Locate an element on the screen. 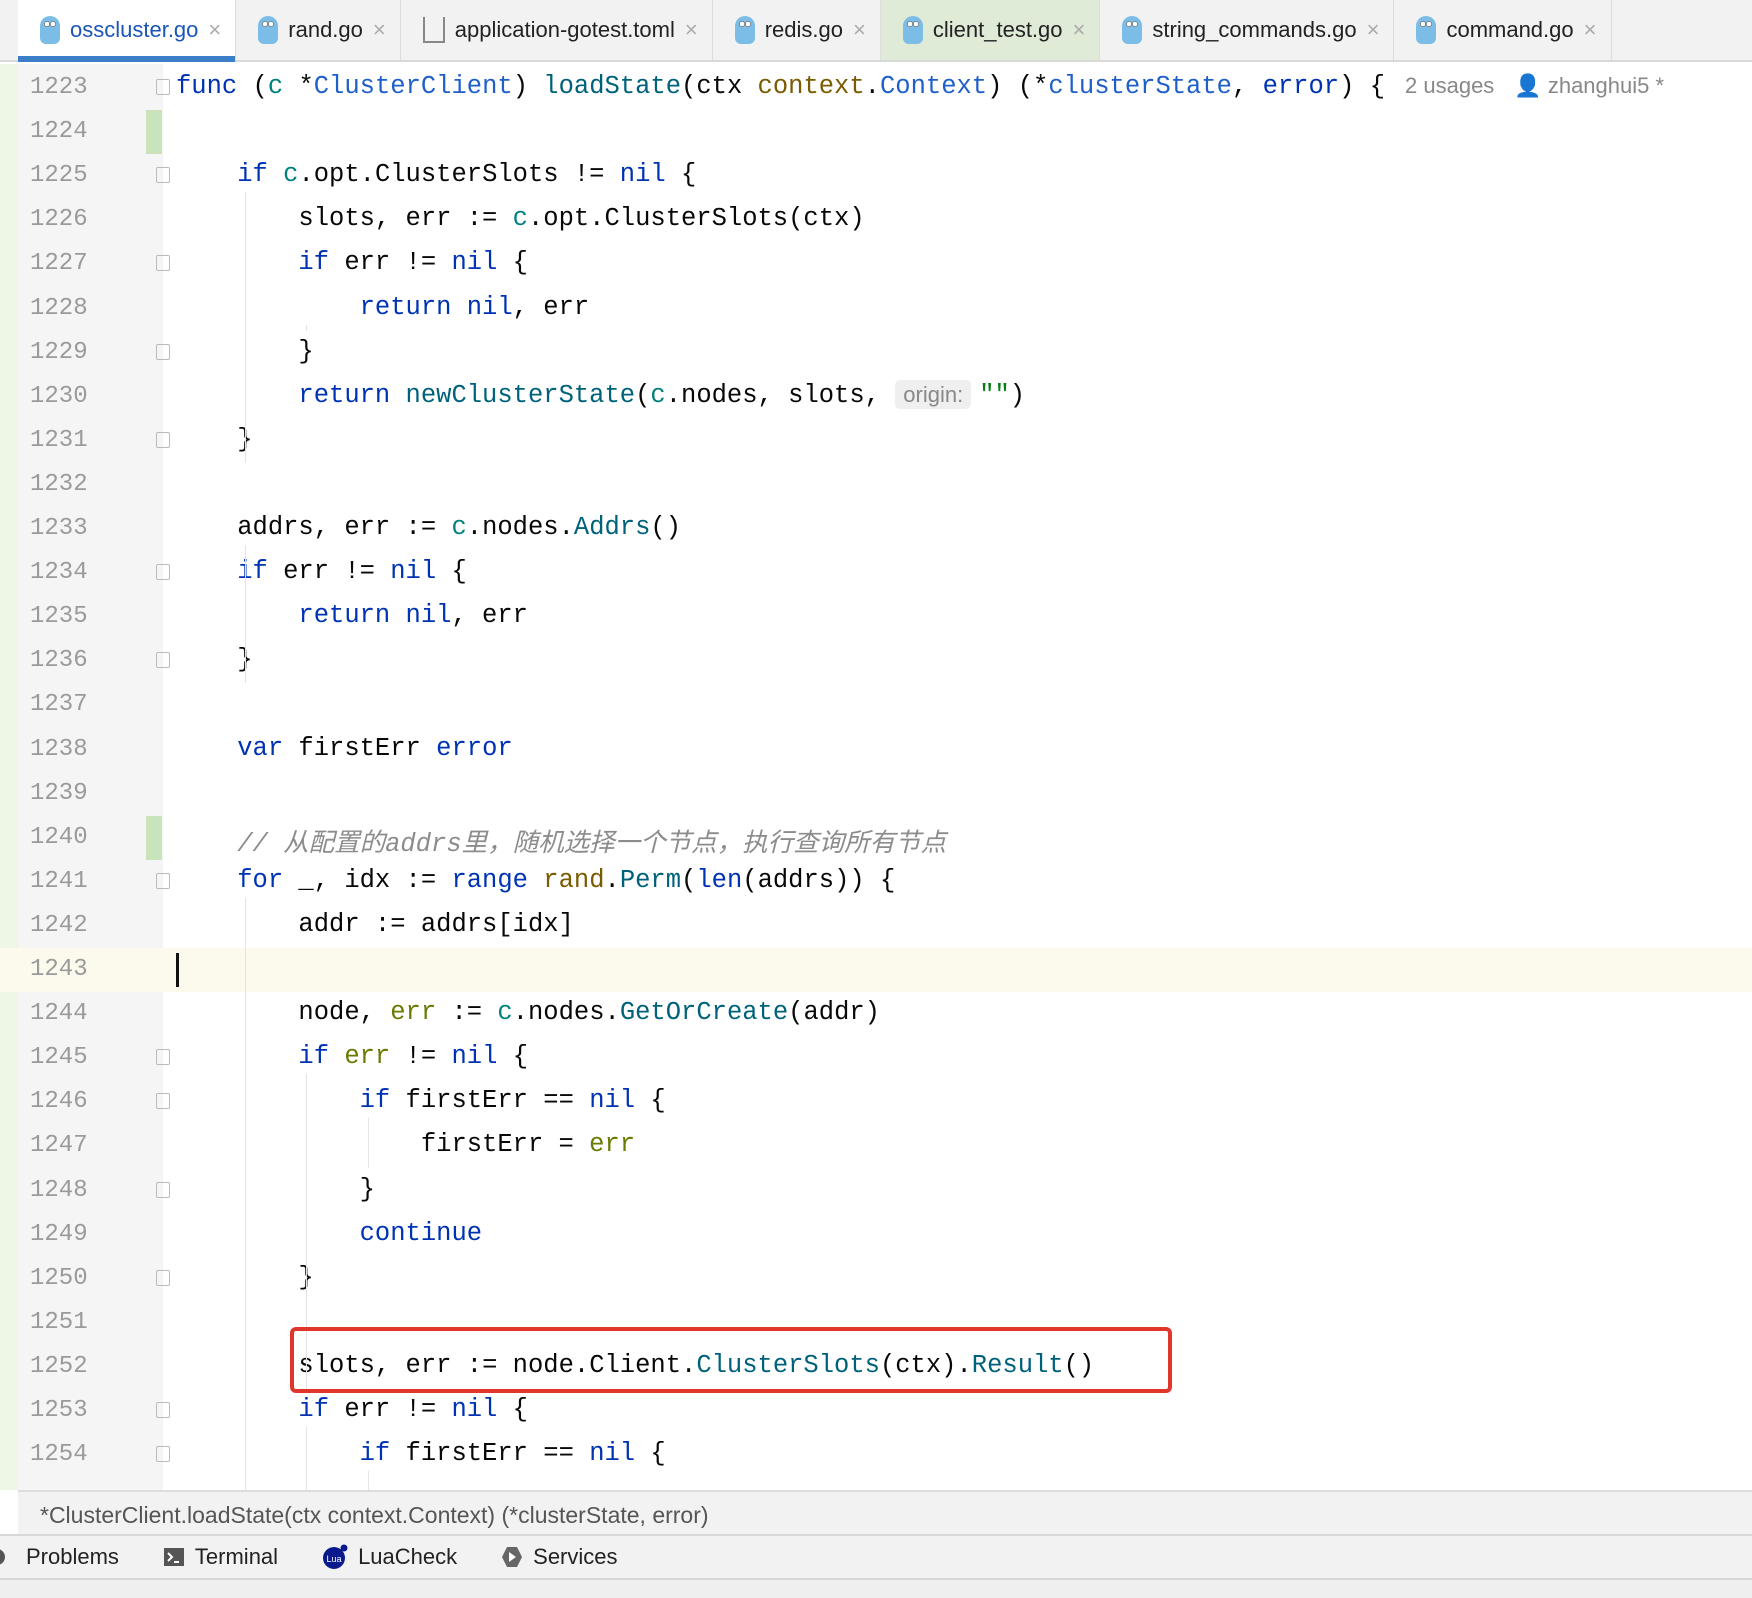  code-token: } is located at coordinates (275, 1189).